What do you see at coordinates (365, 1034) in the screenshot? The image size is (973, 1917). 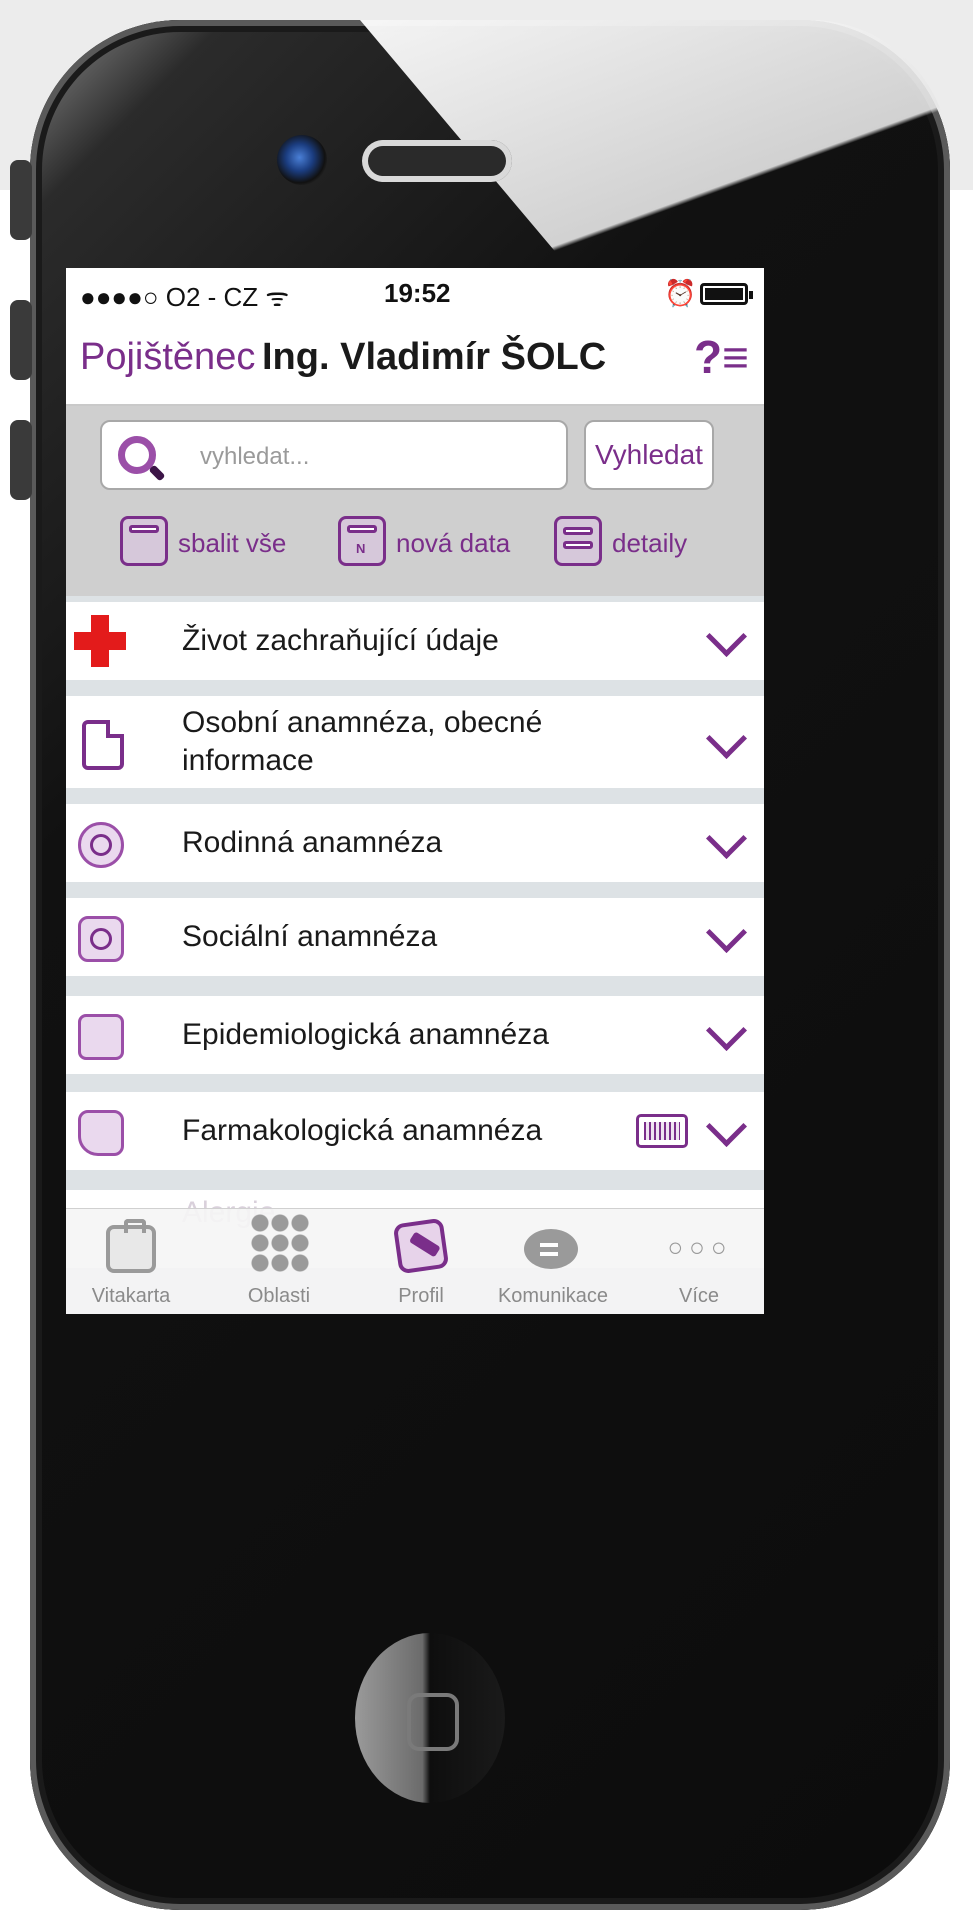 I see `section-label: Epidemiologická anamnéza` at bounding box center [365, 1034].